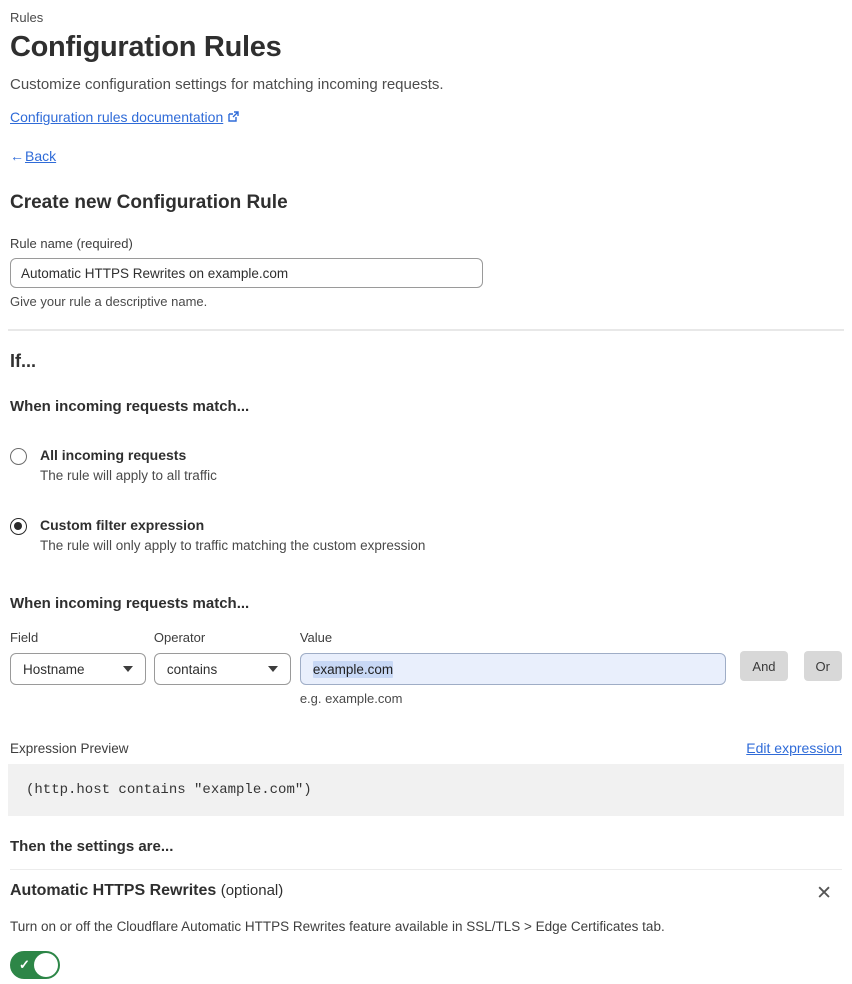  Describe the element at coordinates (113, 455) in the screenshot. I see `radio-option-label: All incoming requests` at that location.